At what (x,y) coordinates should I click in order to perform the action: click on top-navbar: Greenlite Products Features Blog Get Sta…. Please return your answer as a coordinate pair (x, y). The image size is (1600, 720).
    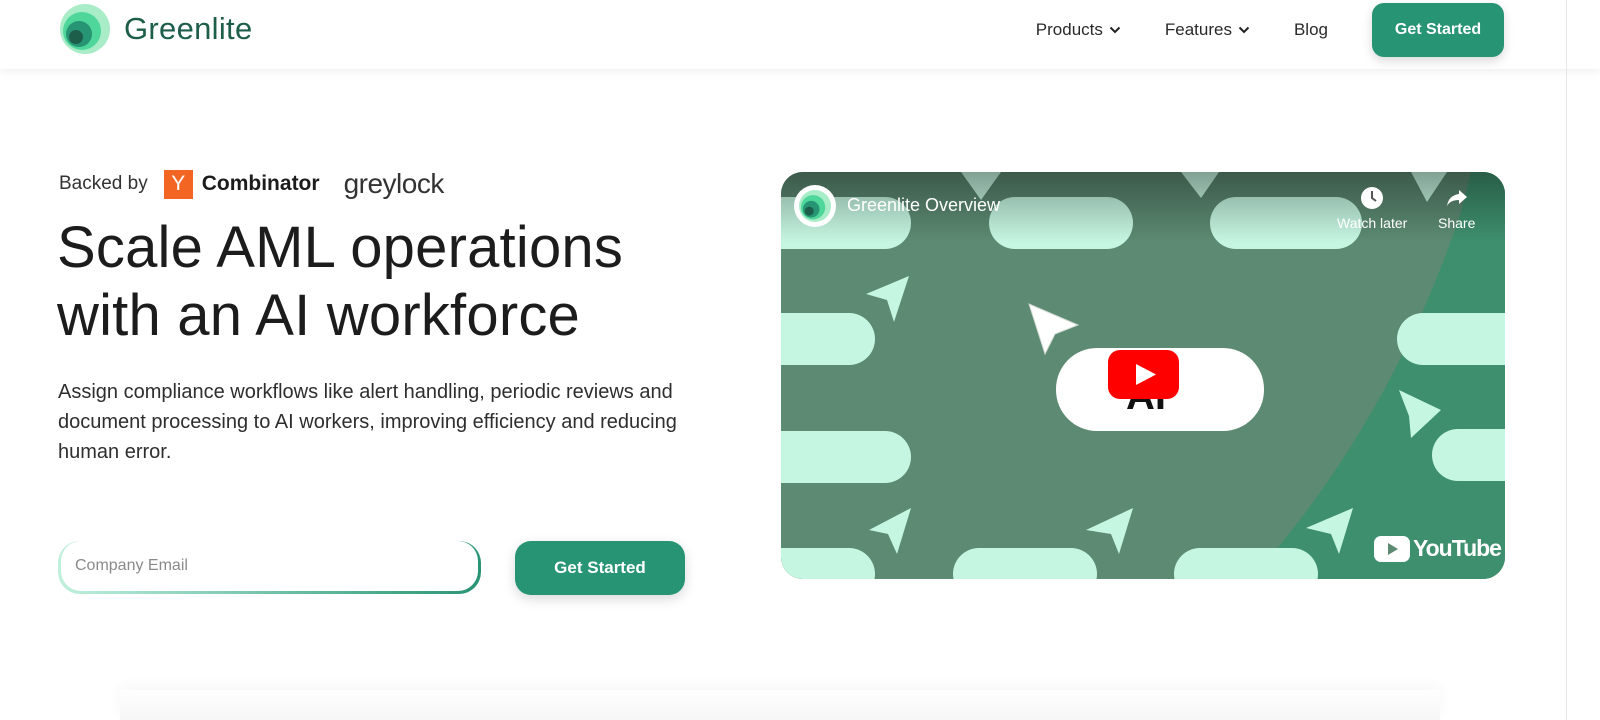
    Looking at the image, I should click on (800, 34).